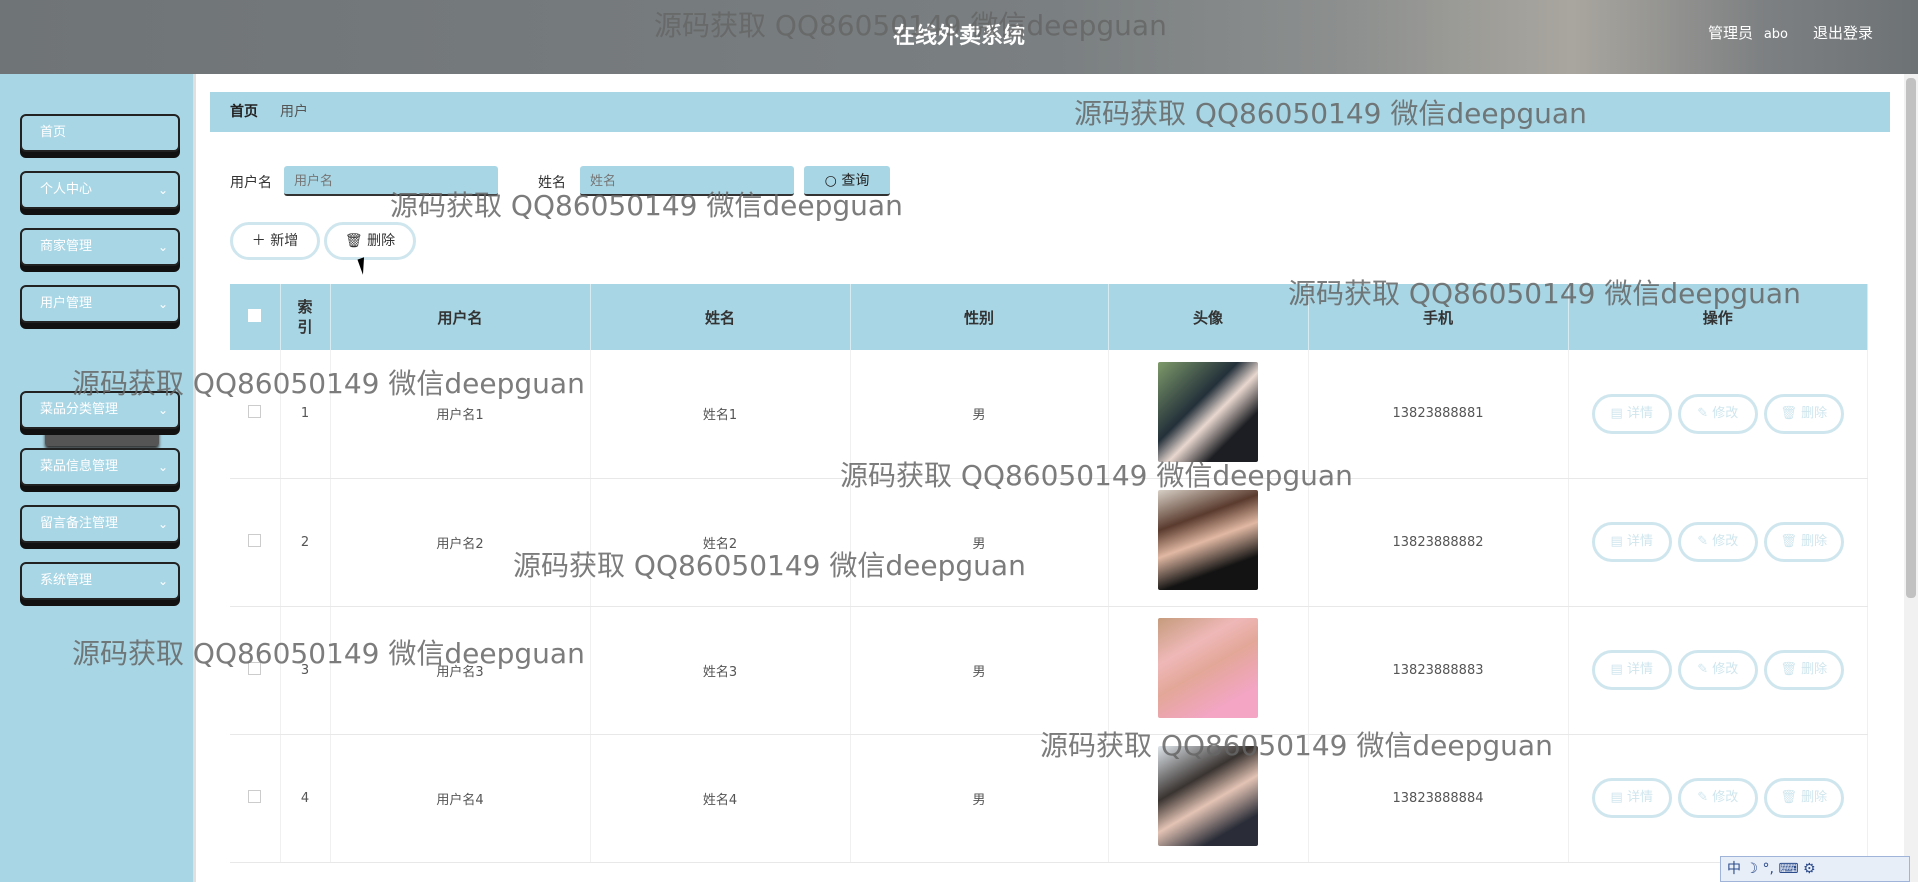 This screenshot has width=1918, height=882. What do you see at coordinates (552, 183) in the screenshot?
I see `name-label: 姓名` at bounding box center [552, 183].